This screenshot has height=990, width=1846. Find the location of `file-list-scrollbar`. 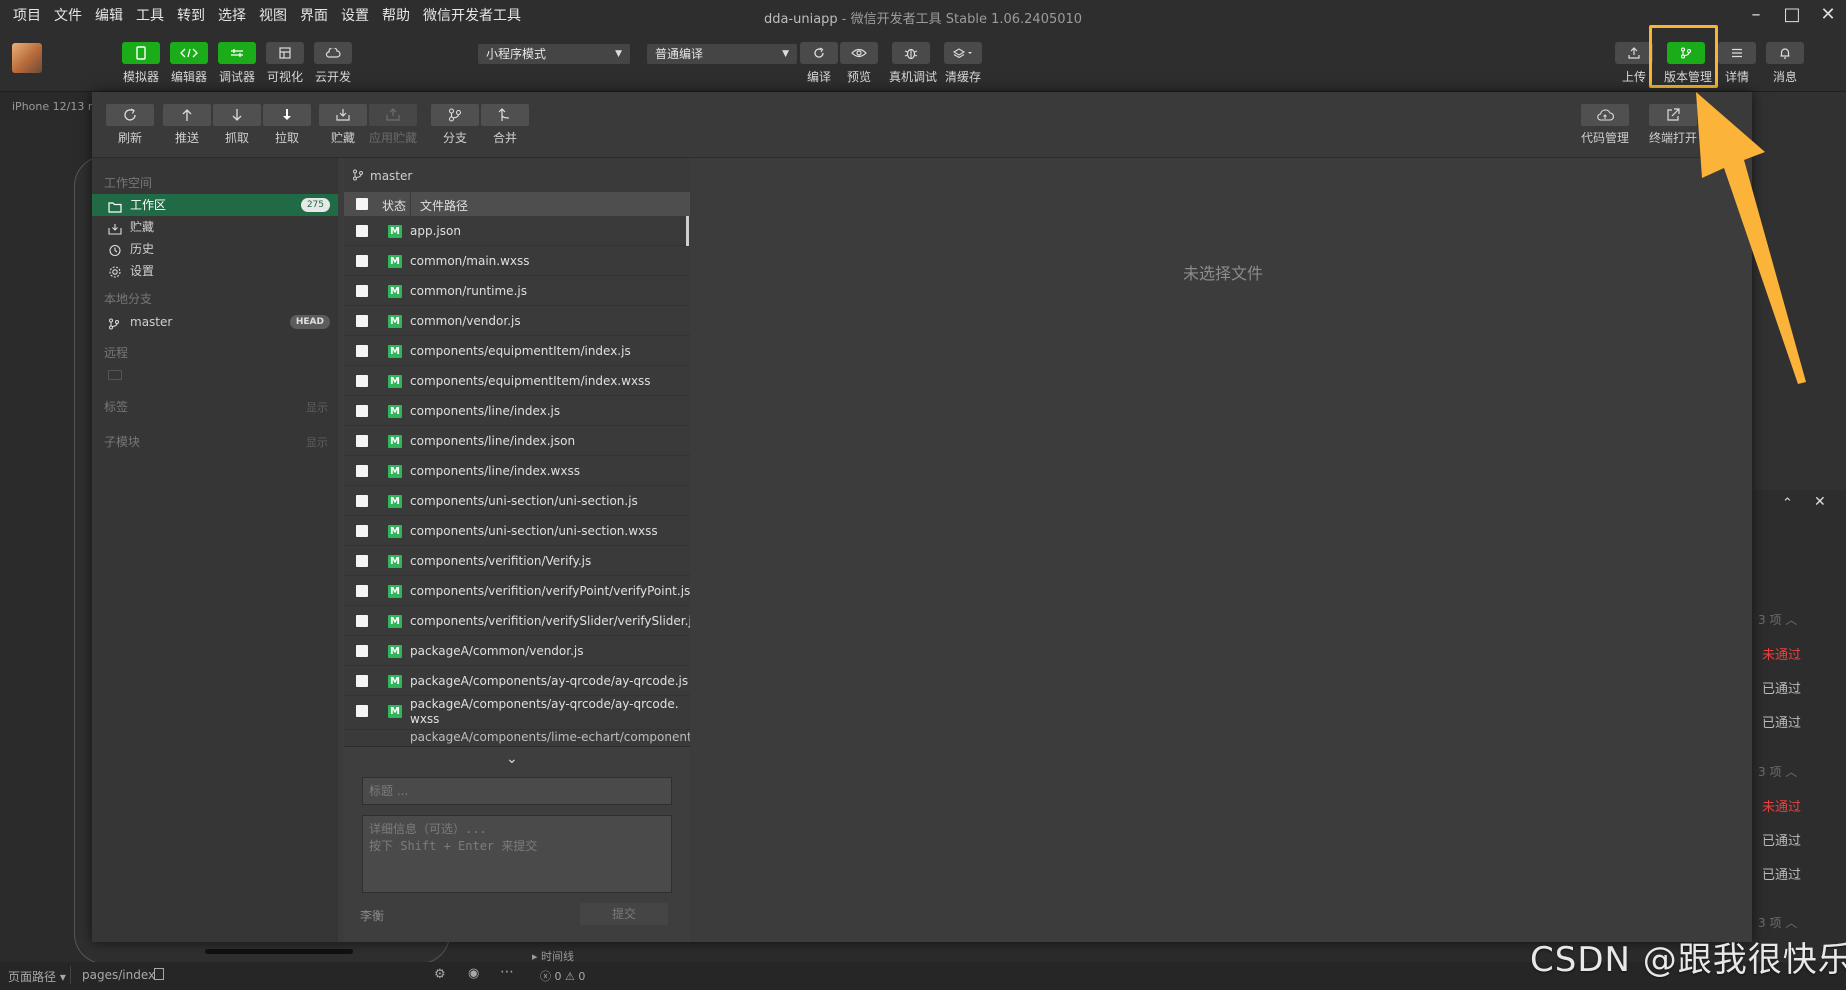

file-list-scrollbar is located at coordinates (687, 231).